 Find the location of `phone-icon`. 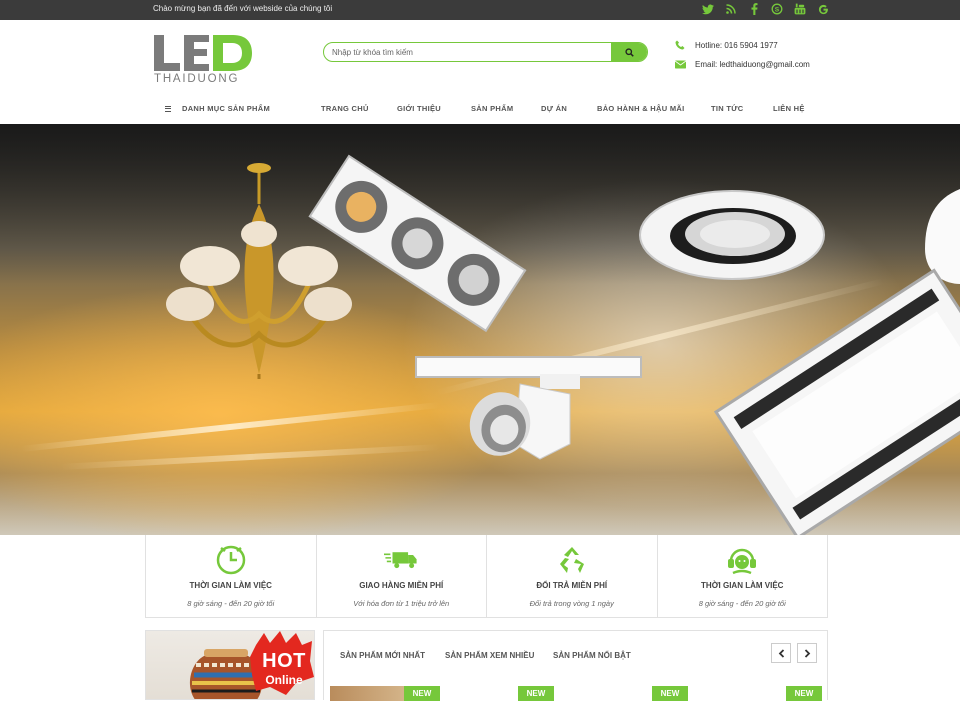

phone-icon is located at coordinates (680, 45).